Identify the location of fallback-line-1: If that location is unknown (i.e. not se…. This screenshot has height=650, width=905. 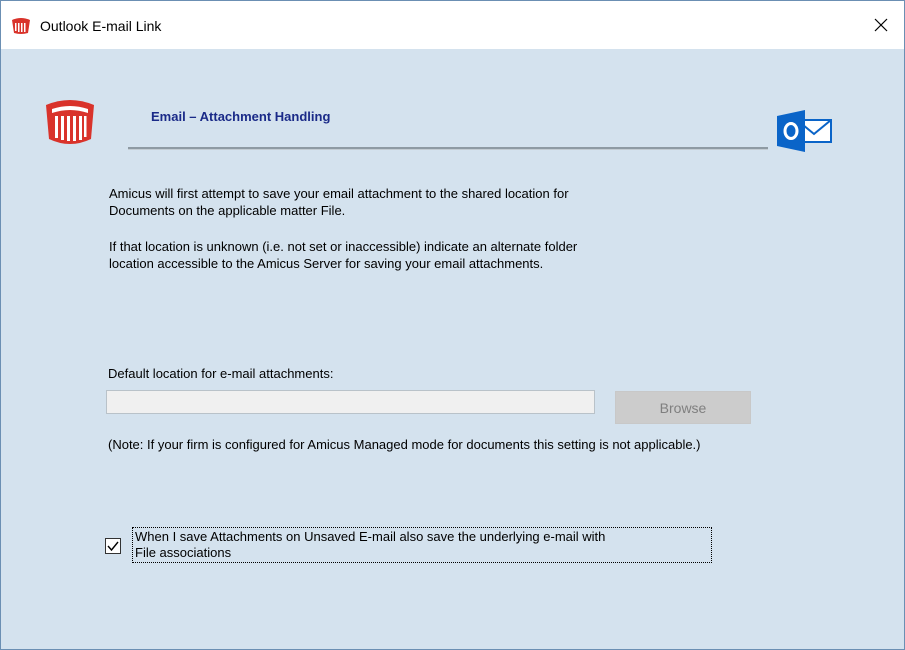
(343, 246).